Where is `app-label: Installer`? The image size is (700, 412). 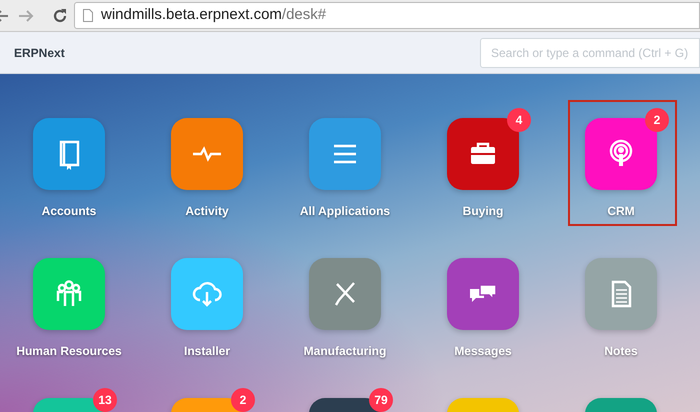
app-label: Installer is located at coordinates (207, 351).